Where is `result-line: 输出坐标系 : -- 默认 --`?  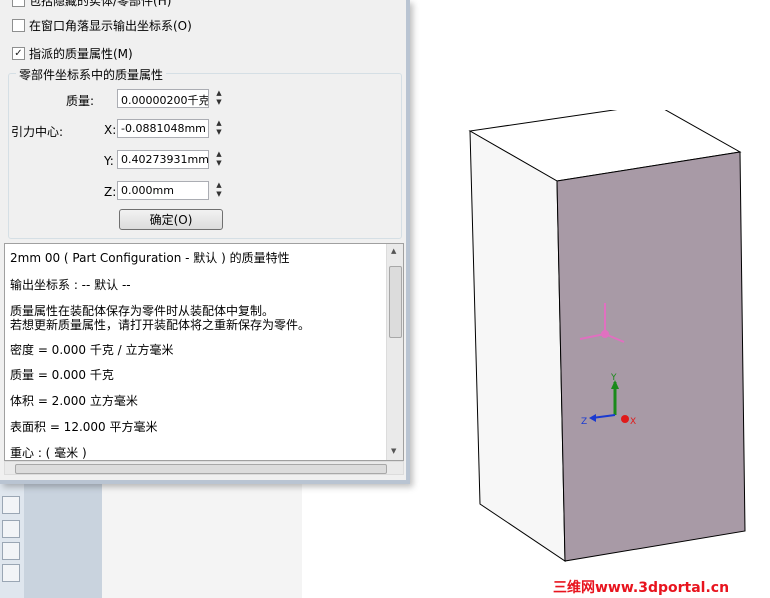
result-line: 输出坐标系 : -- 默认 -- is located at coordinates (70, 285).